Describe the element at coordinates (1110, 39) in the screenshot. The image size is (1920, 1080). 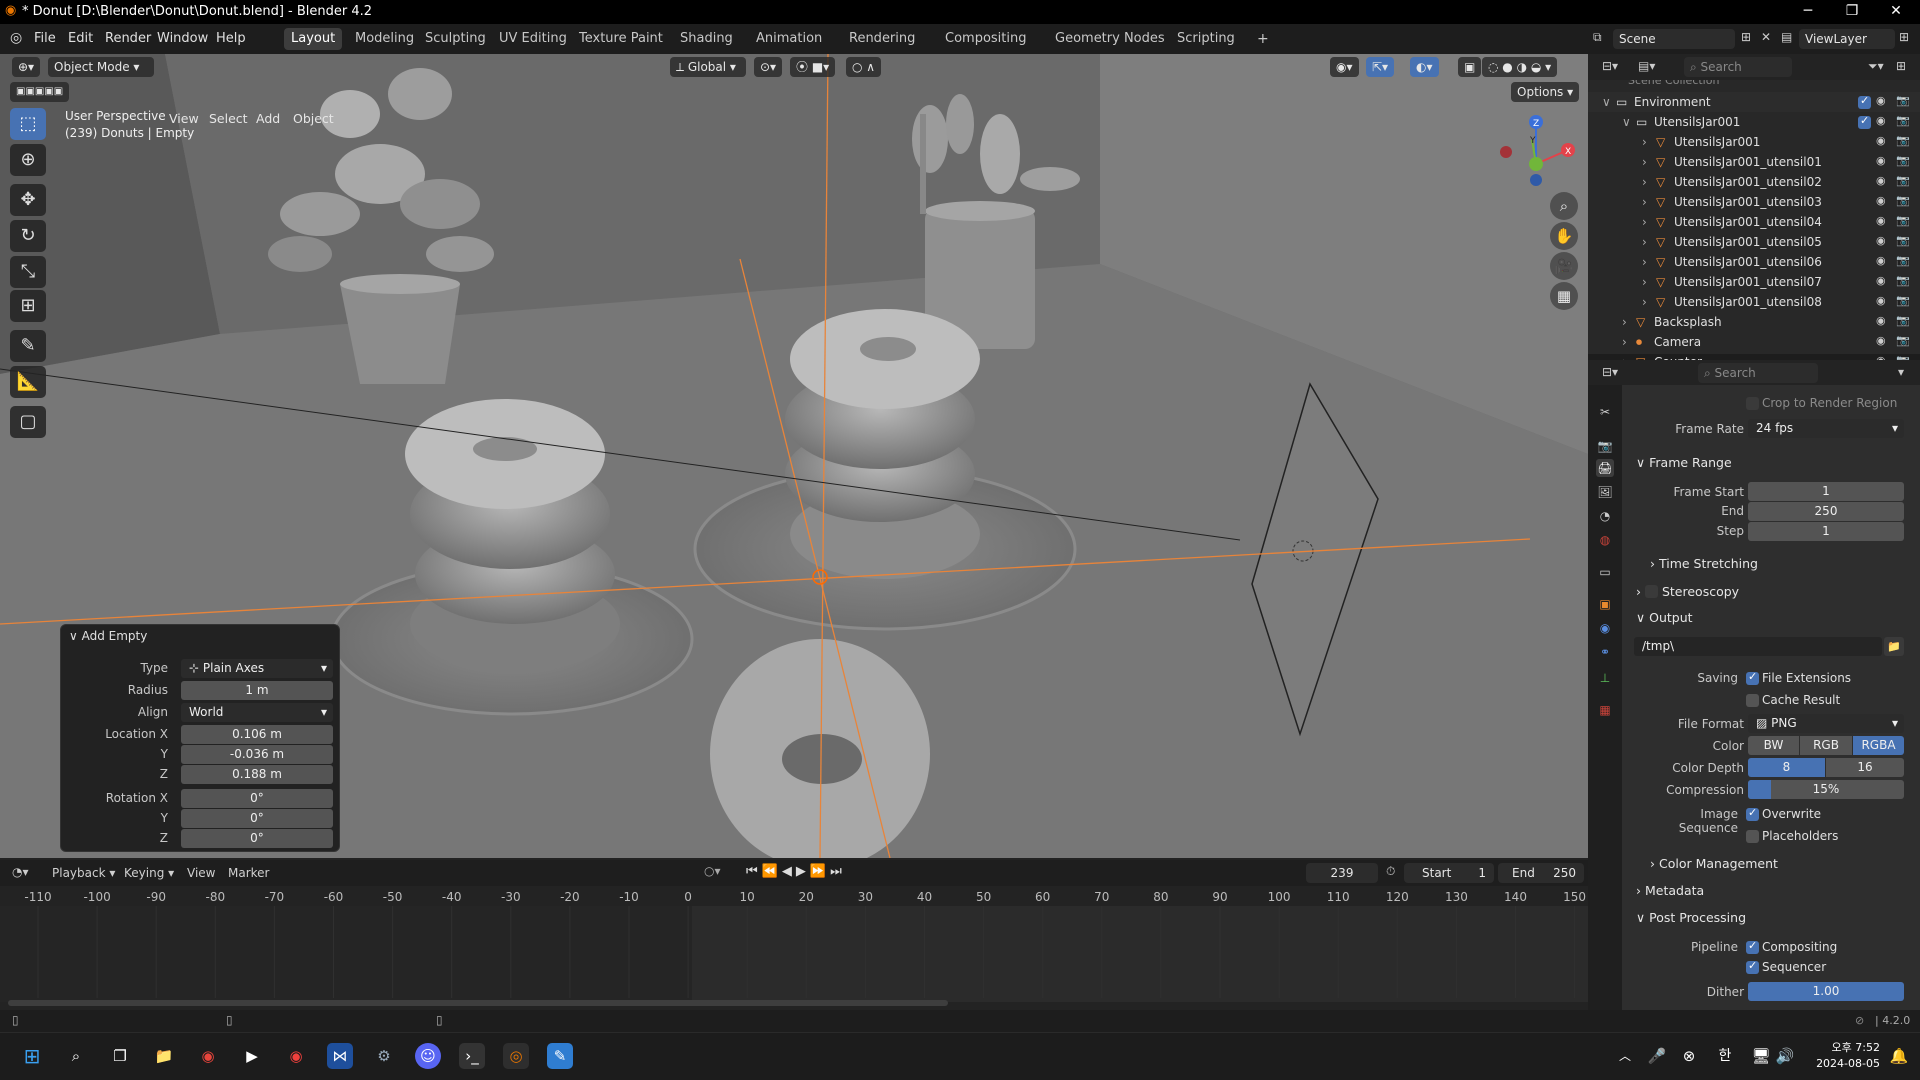
I see `tab-geometry-nodes: Geometry Nodes` at that location.